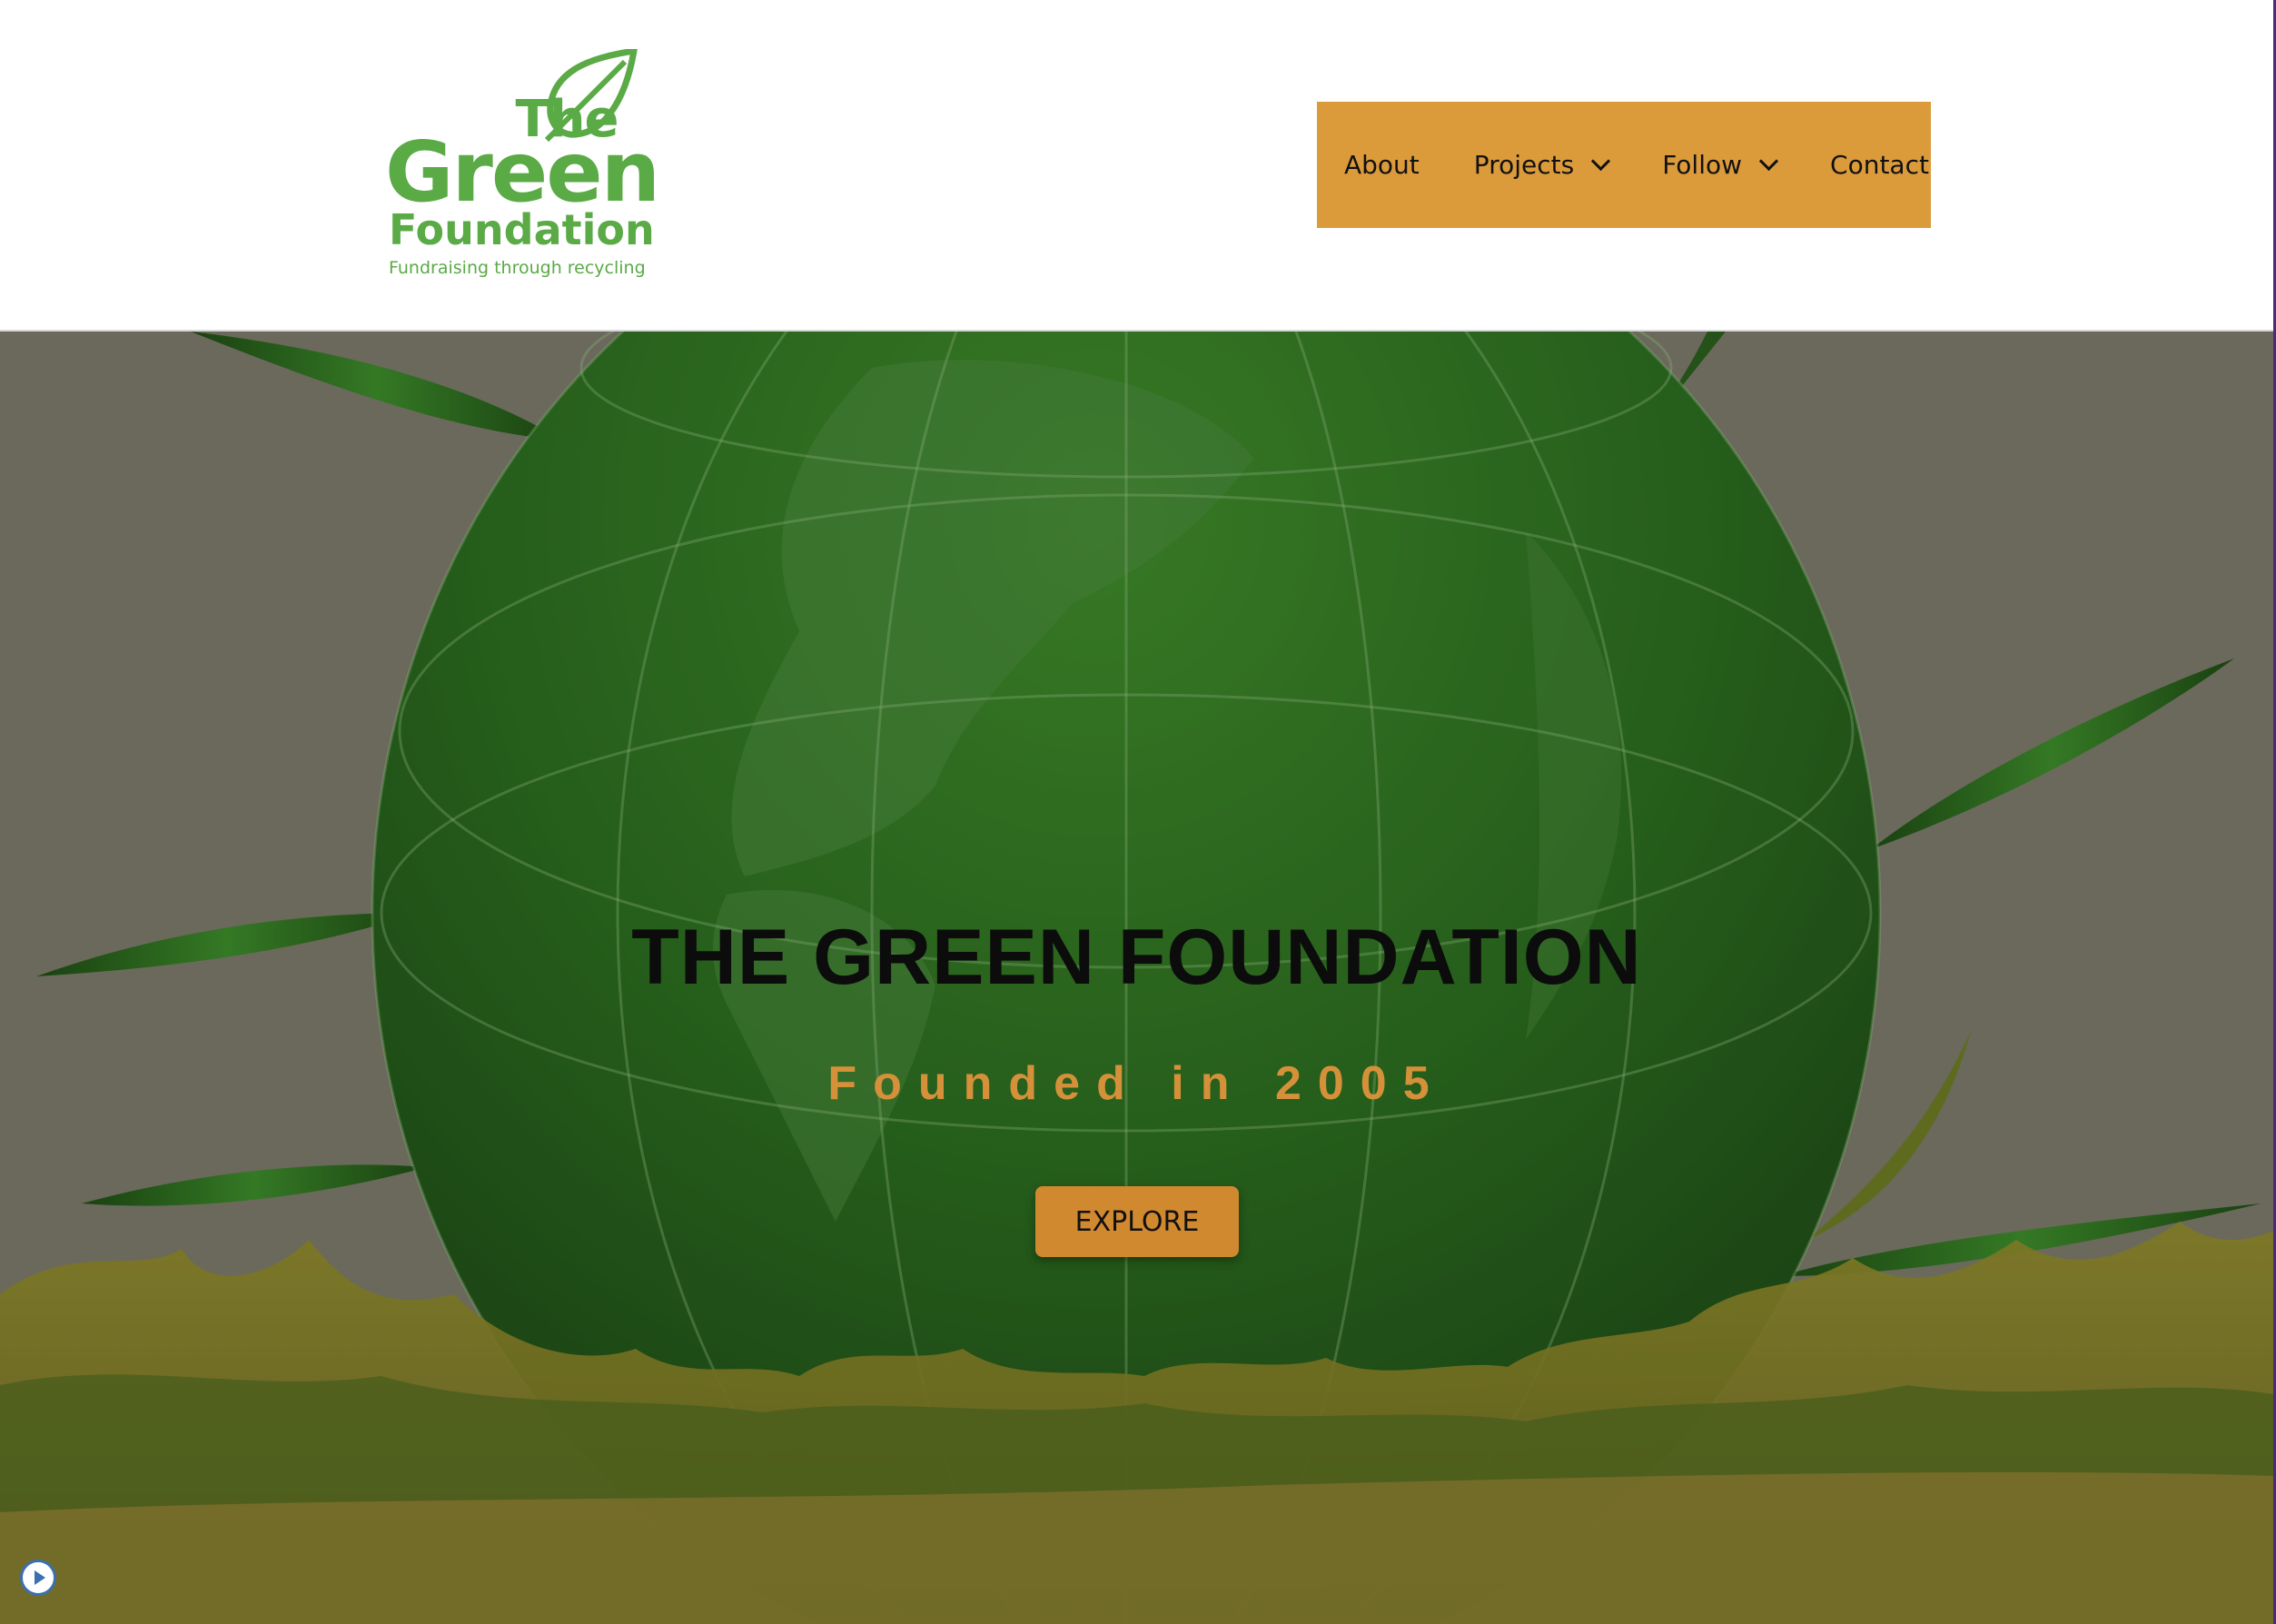 This screenshot has width=2276, height=1624. What do you see at coordinates (1524, 165) in the screenshot?
I see `nav-item-label: Projects` at bounding box center [1524, 165].